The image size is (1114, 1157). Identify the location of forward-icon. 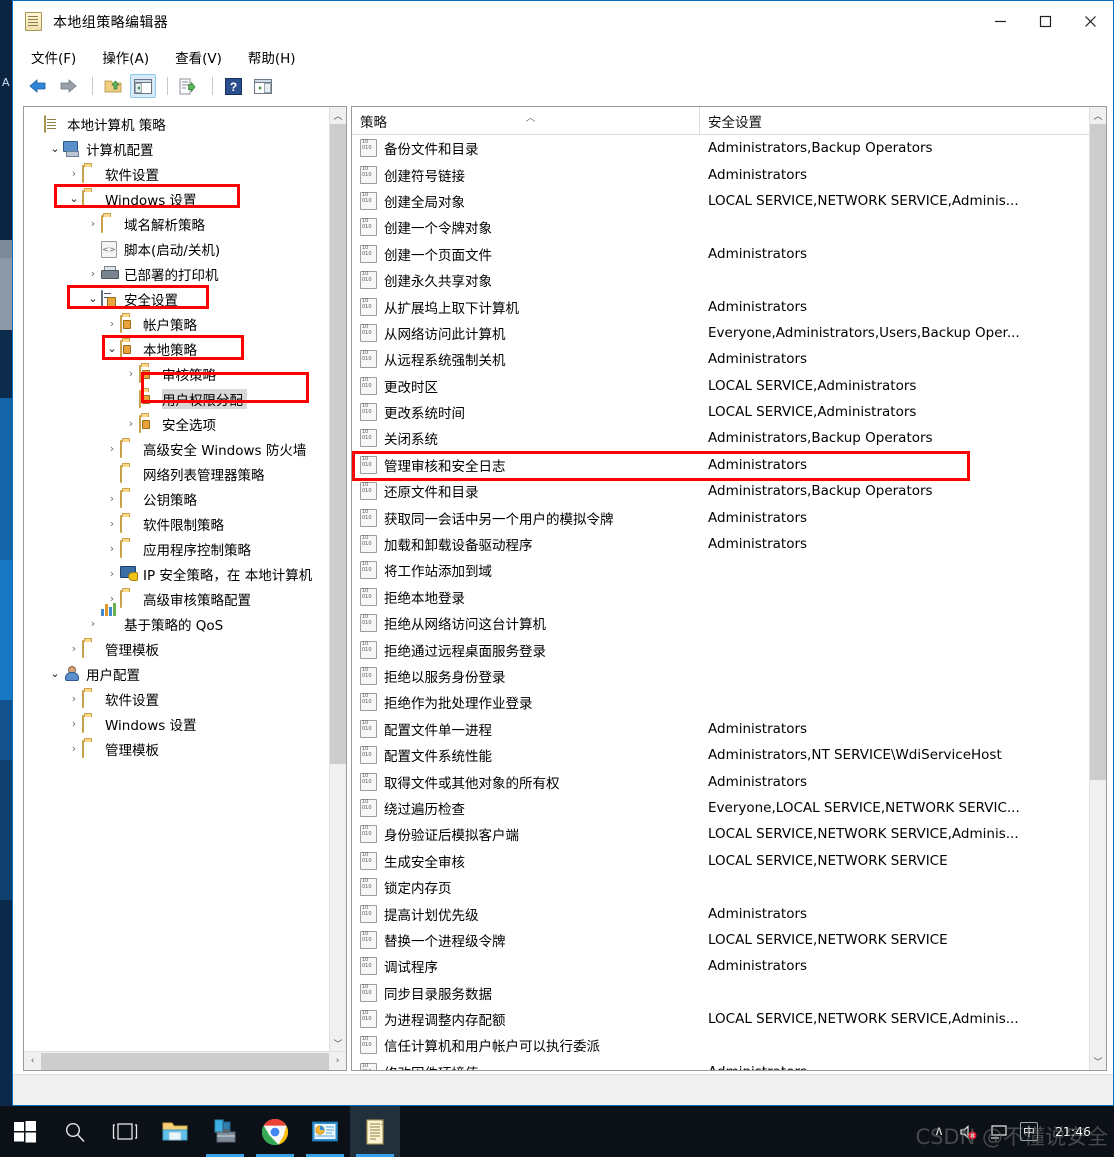
(68, 86).